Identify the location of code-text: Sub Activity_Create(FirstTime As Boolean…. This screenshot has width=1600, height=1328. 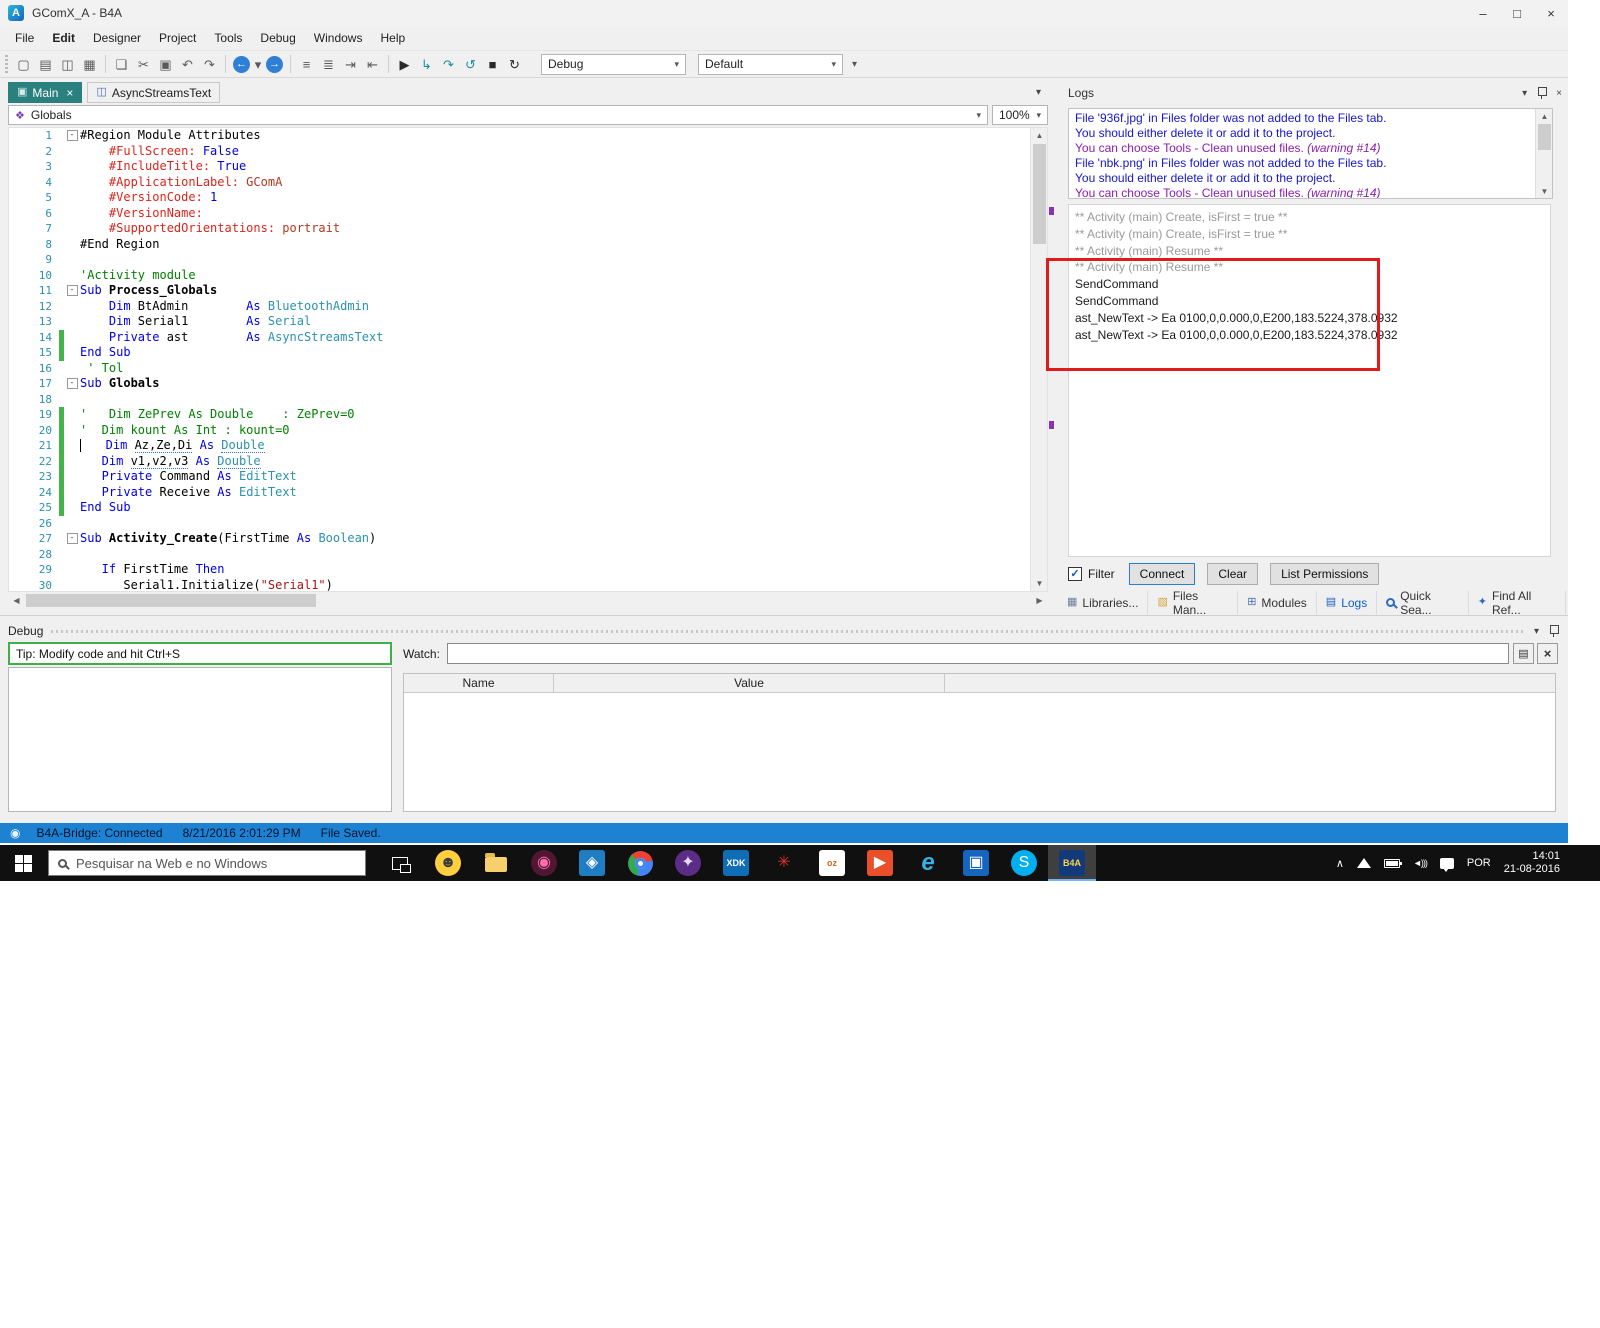
(228, 539).